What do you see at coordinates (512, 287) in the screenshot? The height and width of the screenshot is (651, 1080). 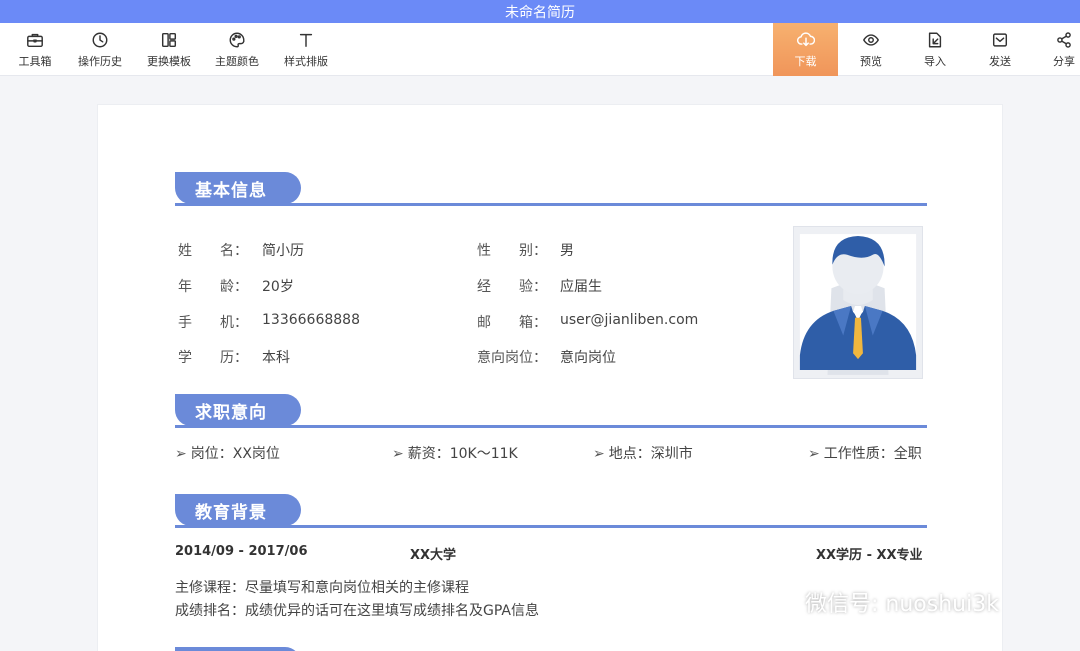 I see `field-label-experience: 经 验：` at bounding box center [512, 287].